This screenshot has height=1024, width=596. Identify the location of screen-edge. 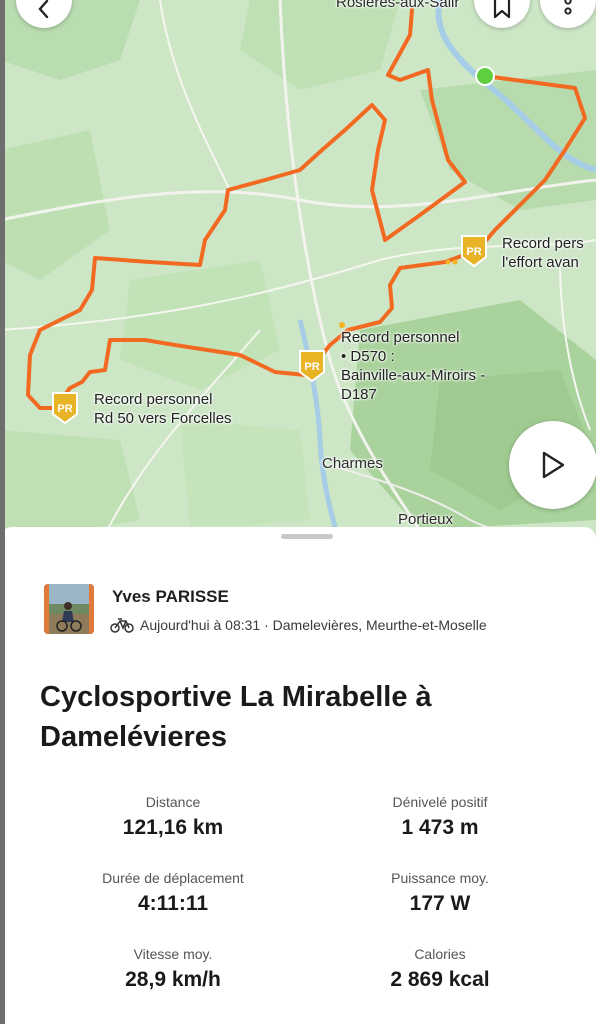
(2, 512).